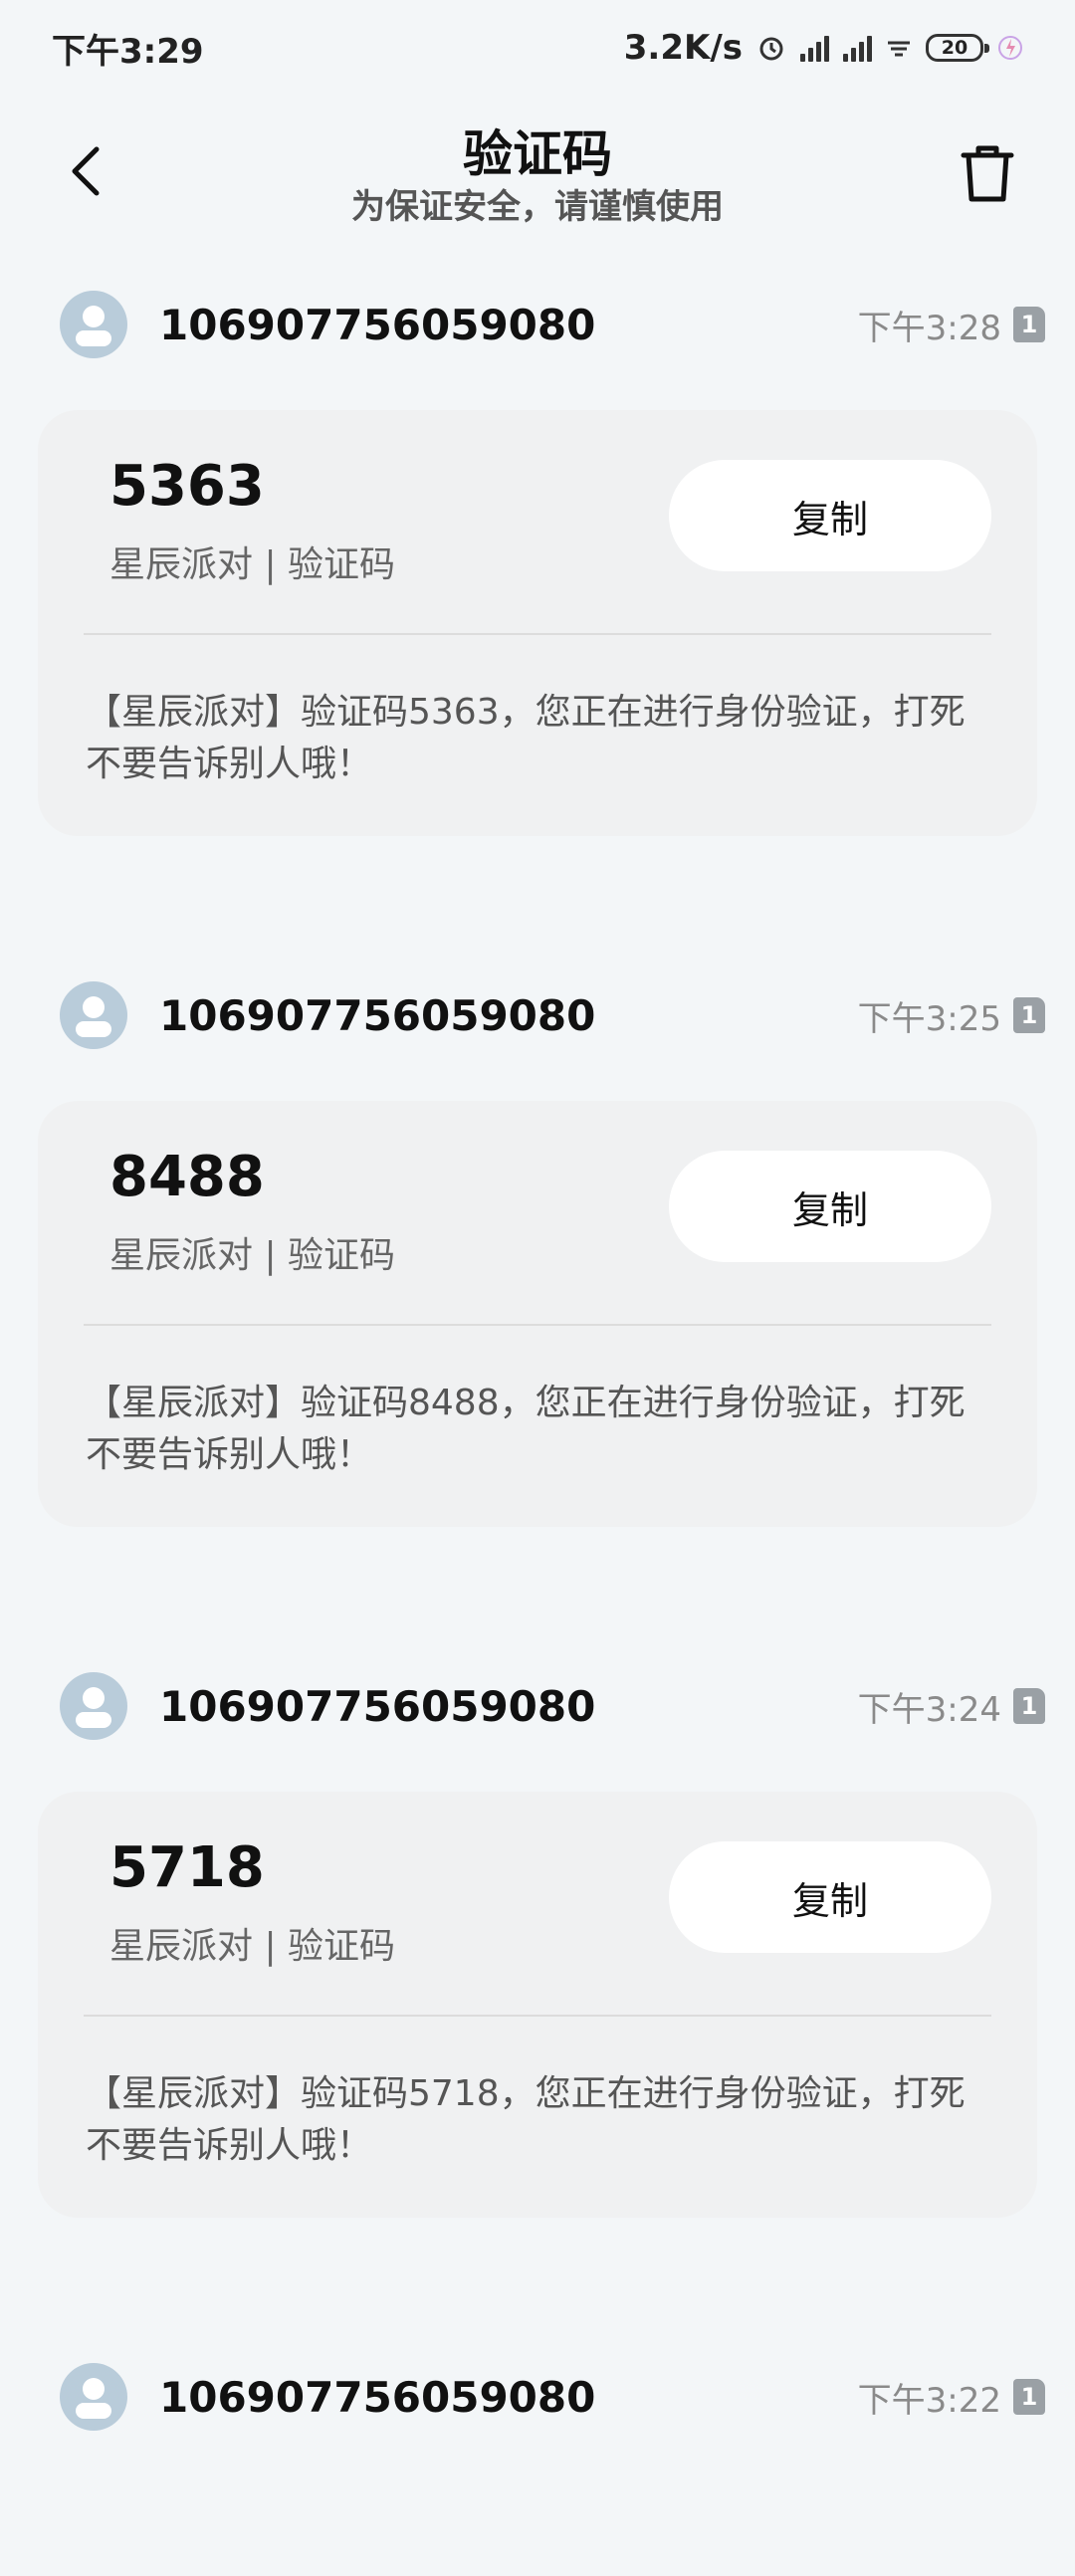 The image size is (1075, 2576). Describe the element at coordinates (929, 1709) in the screenshot. I see `message-time: 下午3:24` at that location.